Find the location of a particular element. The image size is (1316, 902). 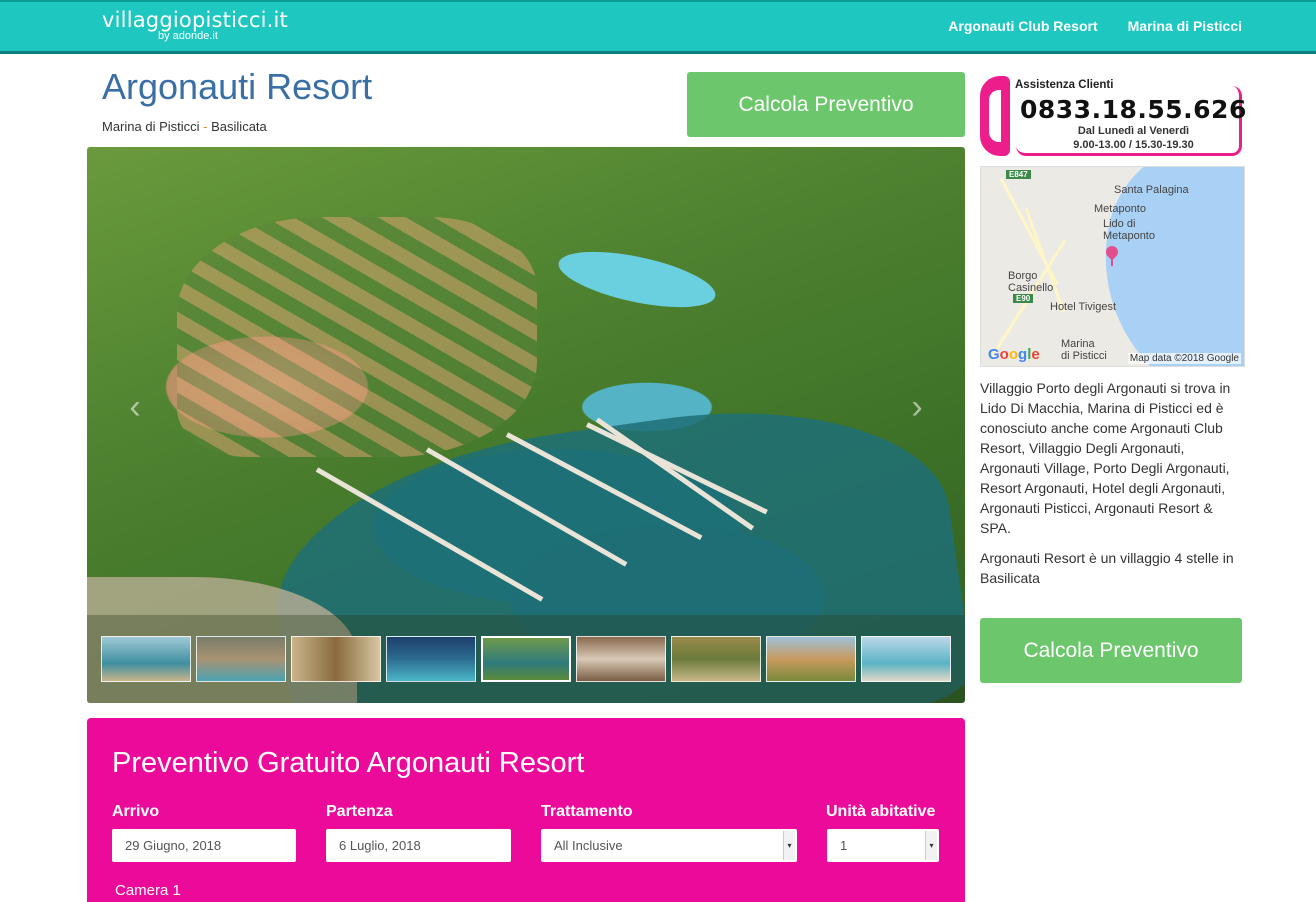

nav-links: Argonauti Club Resort Marina di Pisticci is located at coordinates (1095, 26).